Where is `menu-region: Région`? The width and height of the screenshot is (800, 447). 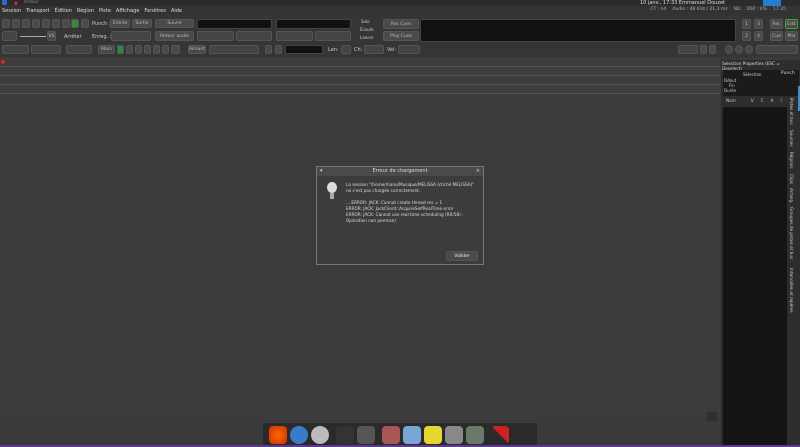 menu-region: Région is located at coordinates (85, 11).